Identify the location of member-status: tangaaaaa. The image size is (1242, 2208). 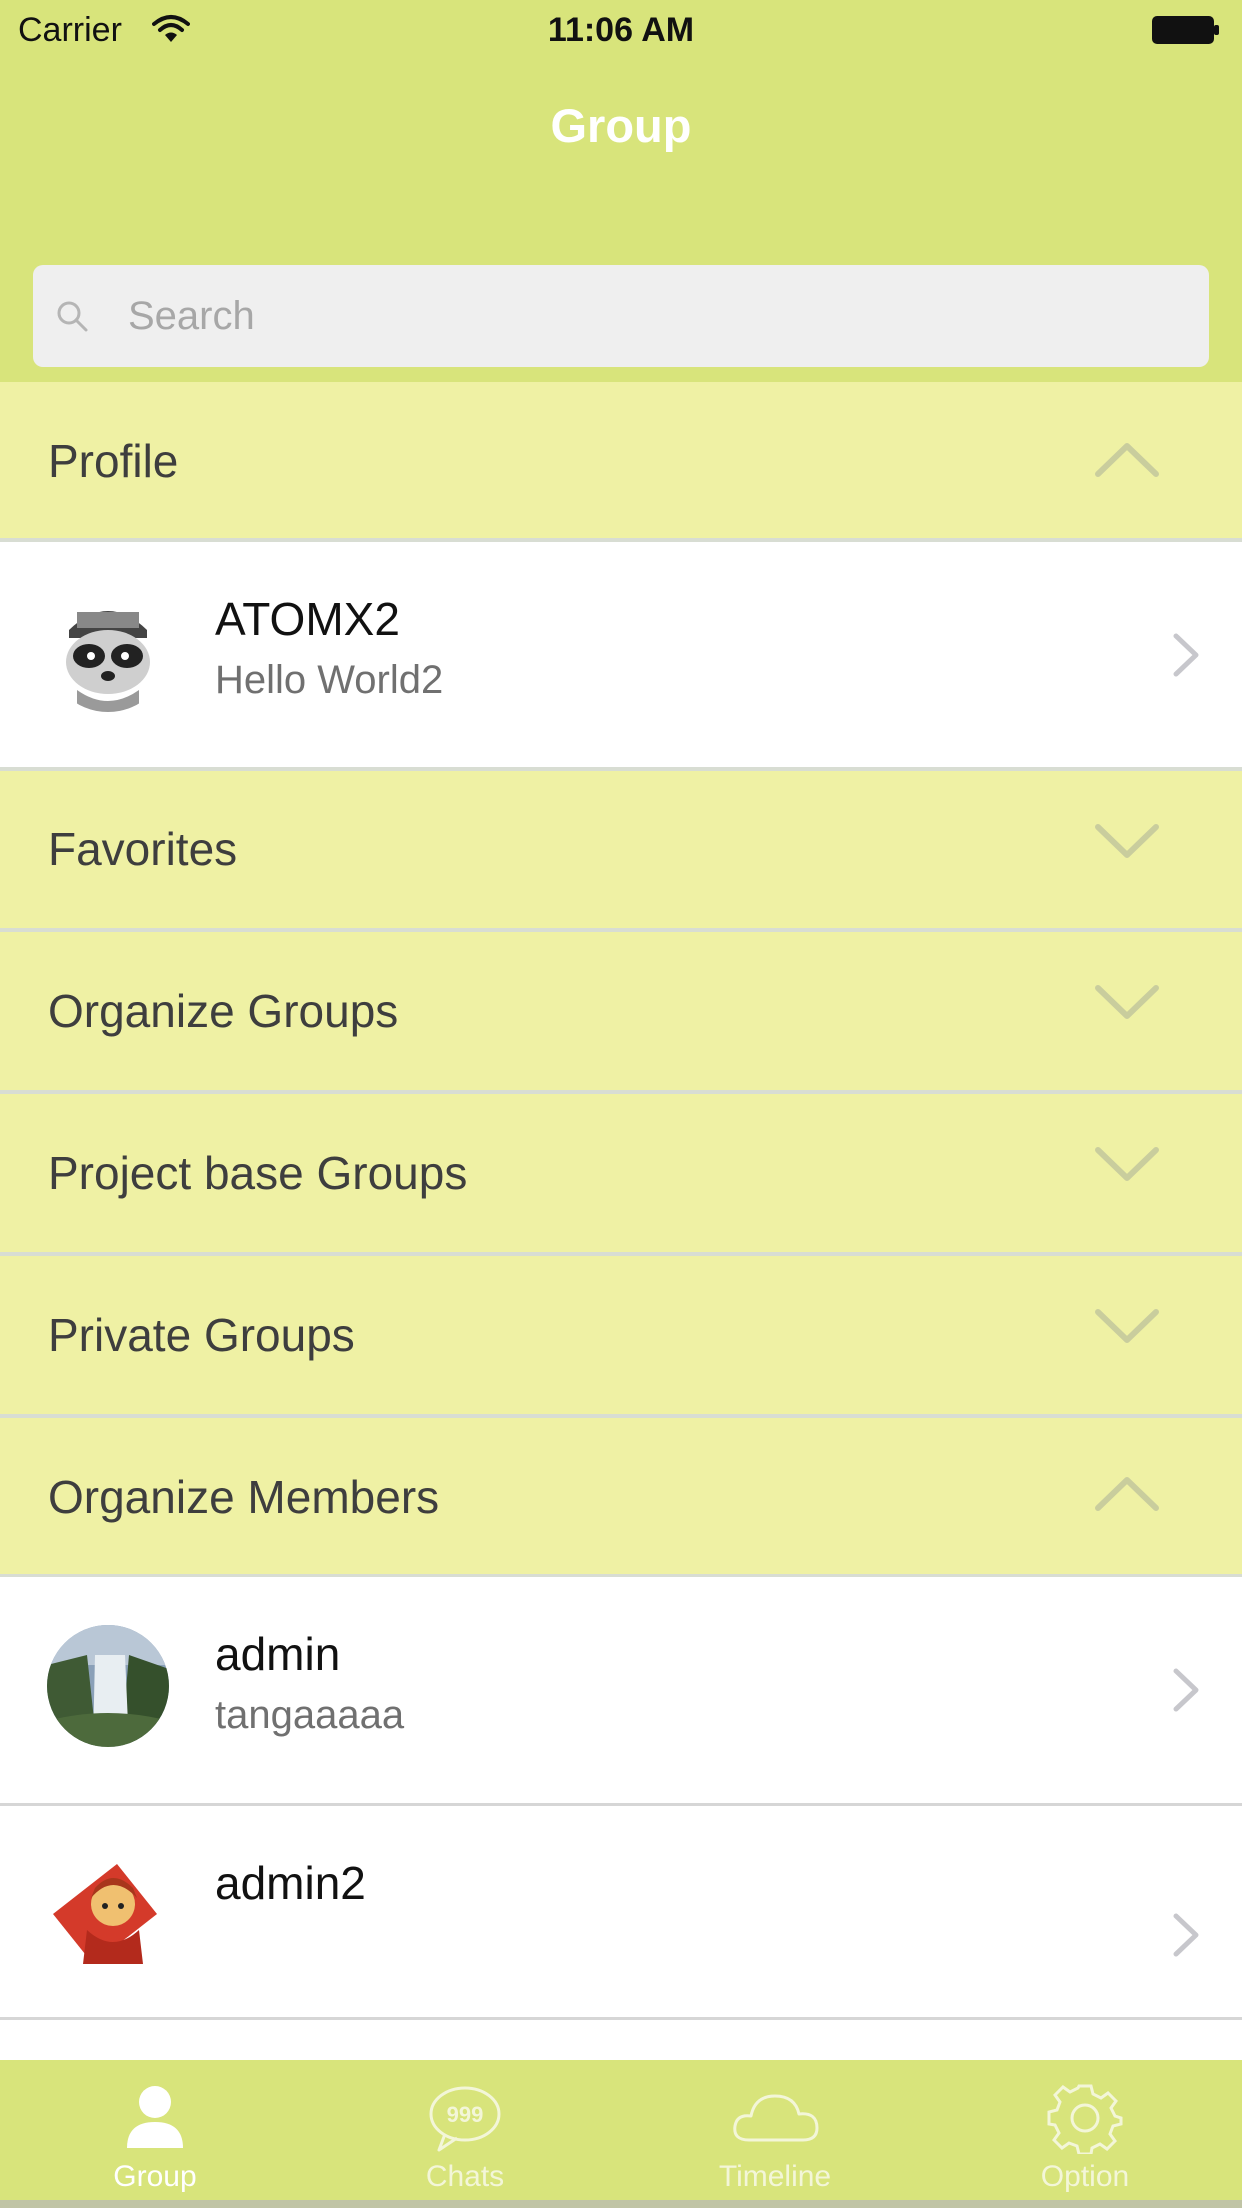
(310, 1715).